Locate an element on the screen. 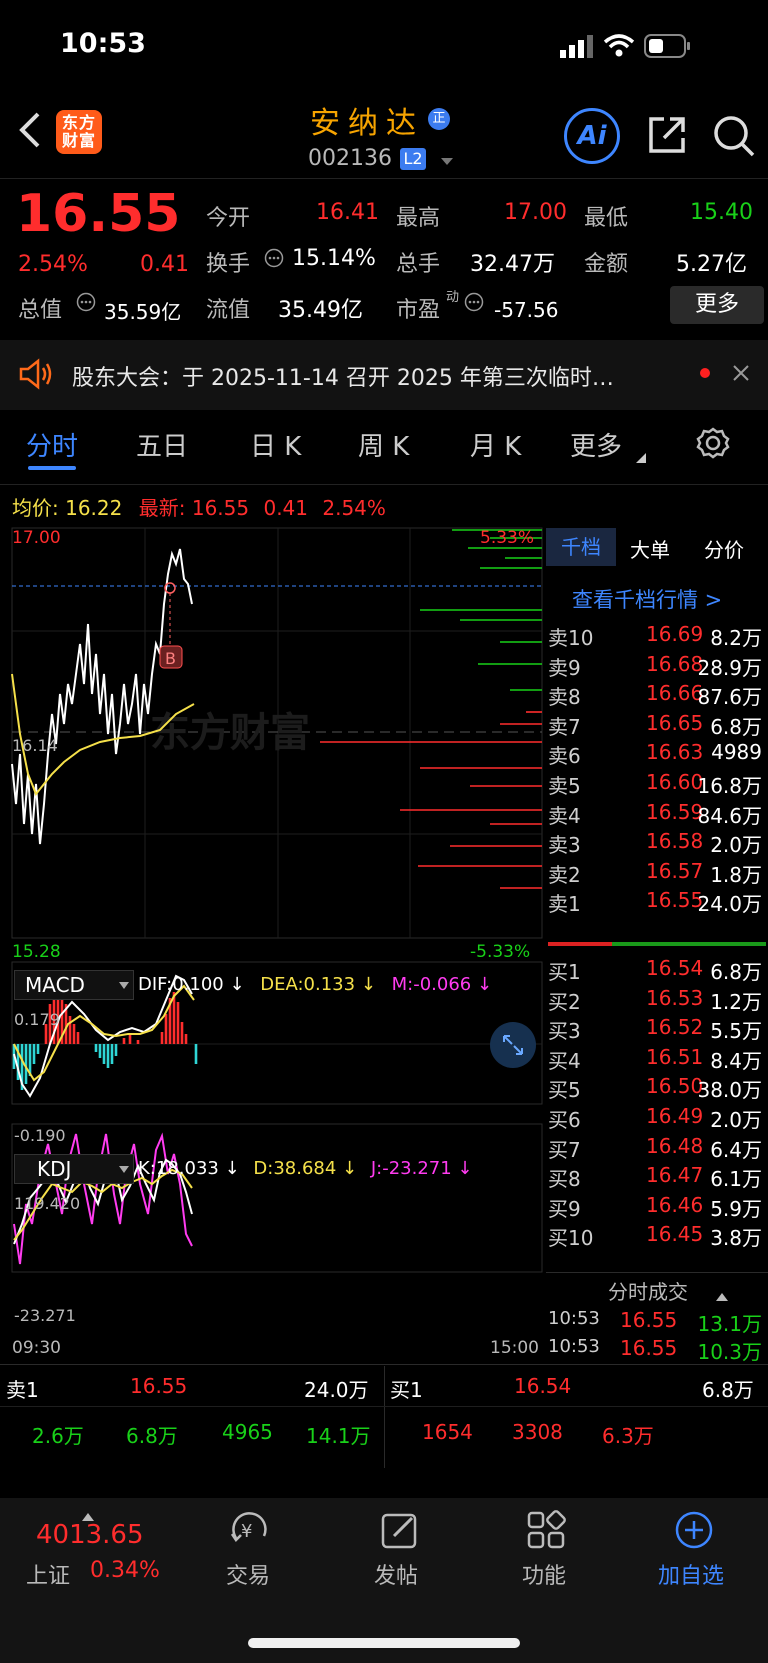 The image size is (768, 1663). ask-row-price: 16.65 is located at coordinates (675, 722).